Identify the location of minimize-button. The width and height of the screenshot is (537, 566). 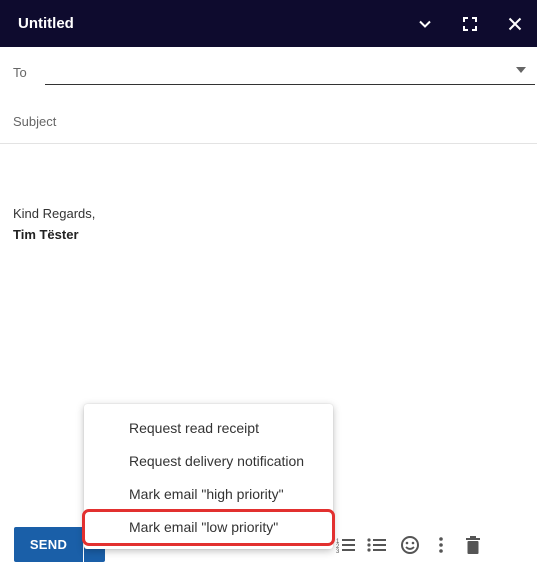
(424, 23).